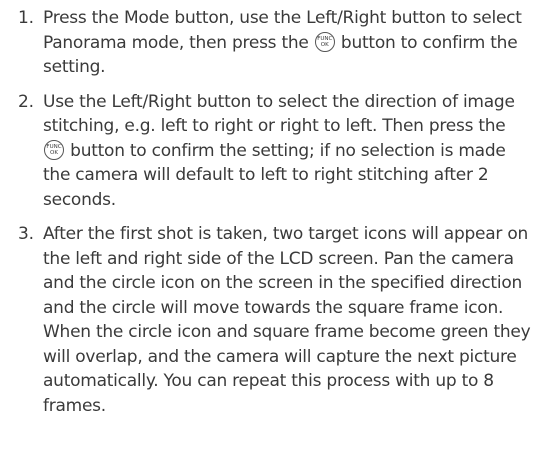 This screenshot has height=451, width=537. I want to click on step-number: 3., so click(26, 234).